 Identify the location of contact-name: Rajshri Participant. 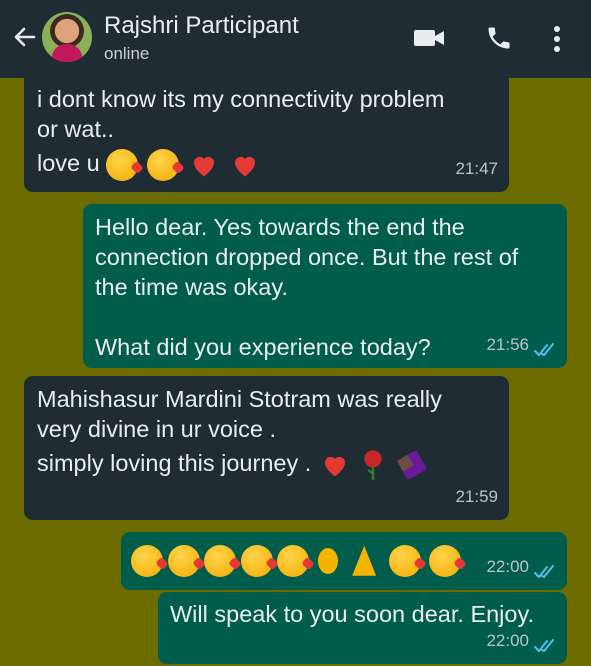
(201, 26).